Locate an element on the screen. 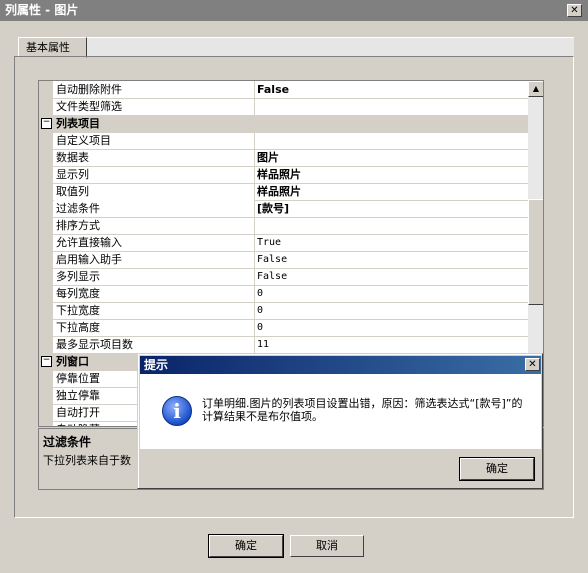  grid-property-row: 每列宽度 0 is located at coordinates (283, 294).